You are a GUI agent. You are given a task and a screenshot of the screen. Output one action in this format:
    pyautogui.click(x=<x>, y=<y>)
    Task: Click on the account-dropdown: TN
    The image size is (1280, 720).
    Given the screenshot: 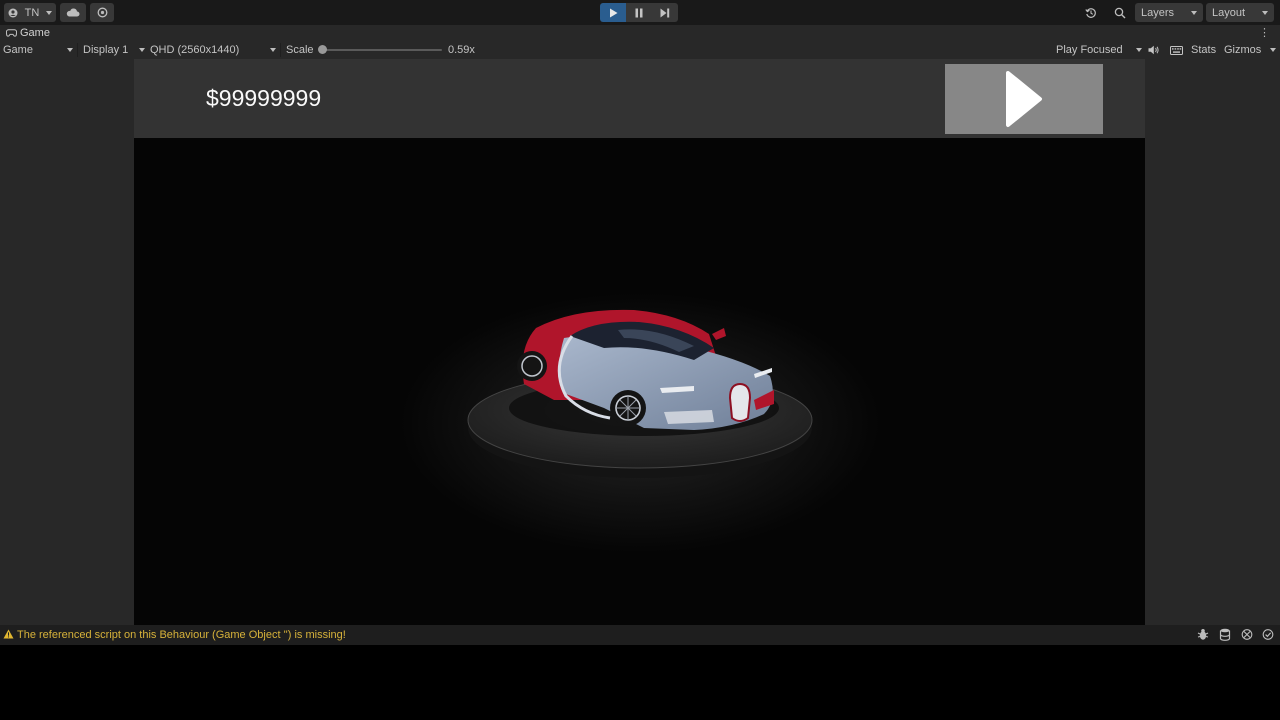 What is the action you would take?
    pyautogui.click(x=30, y=12)
    